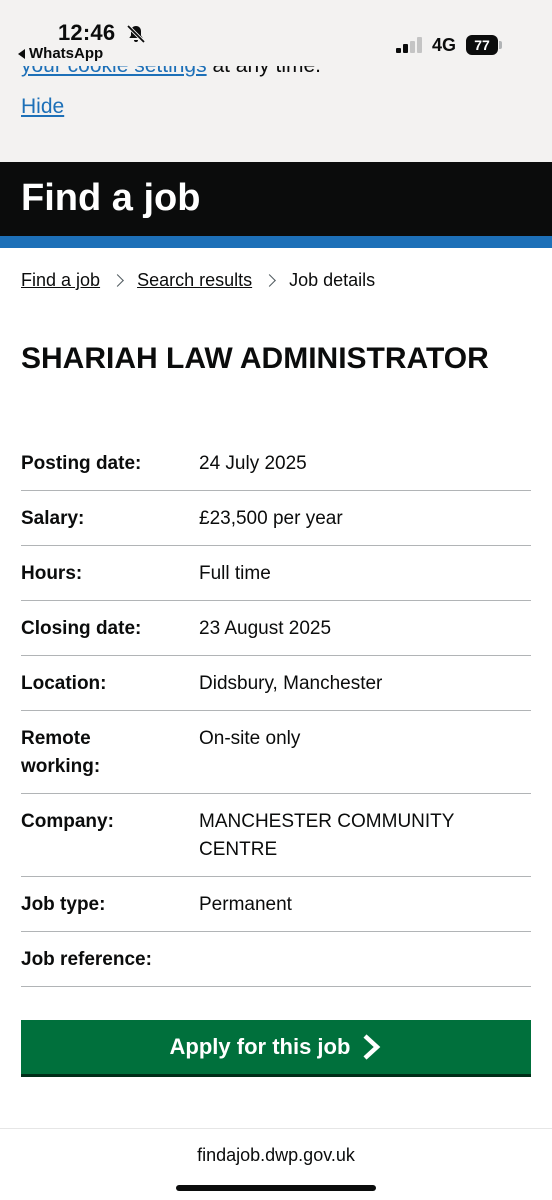  What do you see at coordinates (276, 752) in the screenshot?
I see `detail-row-remote-working: Remote working: On-site only` at bounding box center [276, 752].